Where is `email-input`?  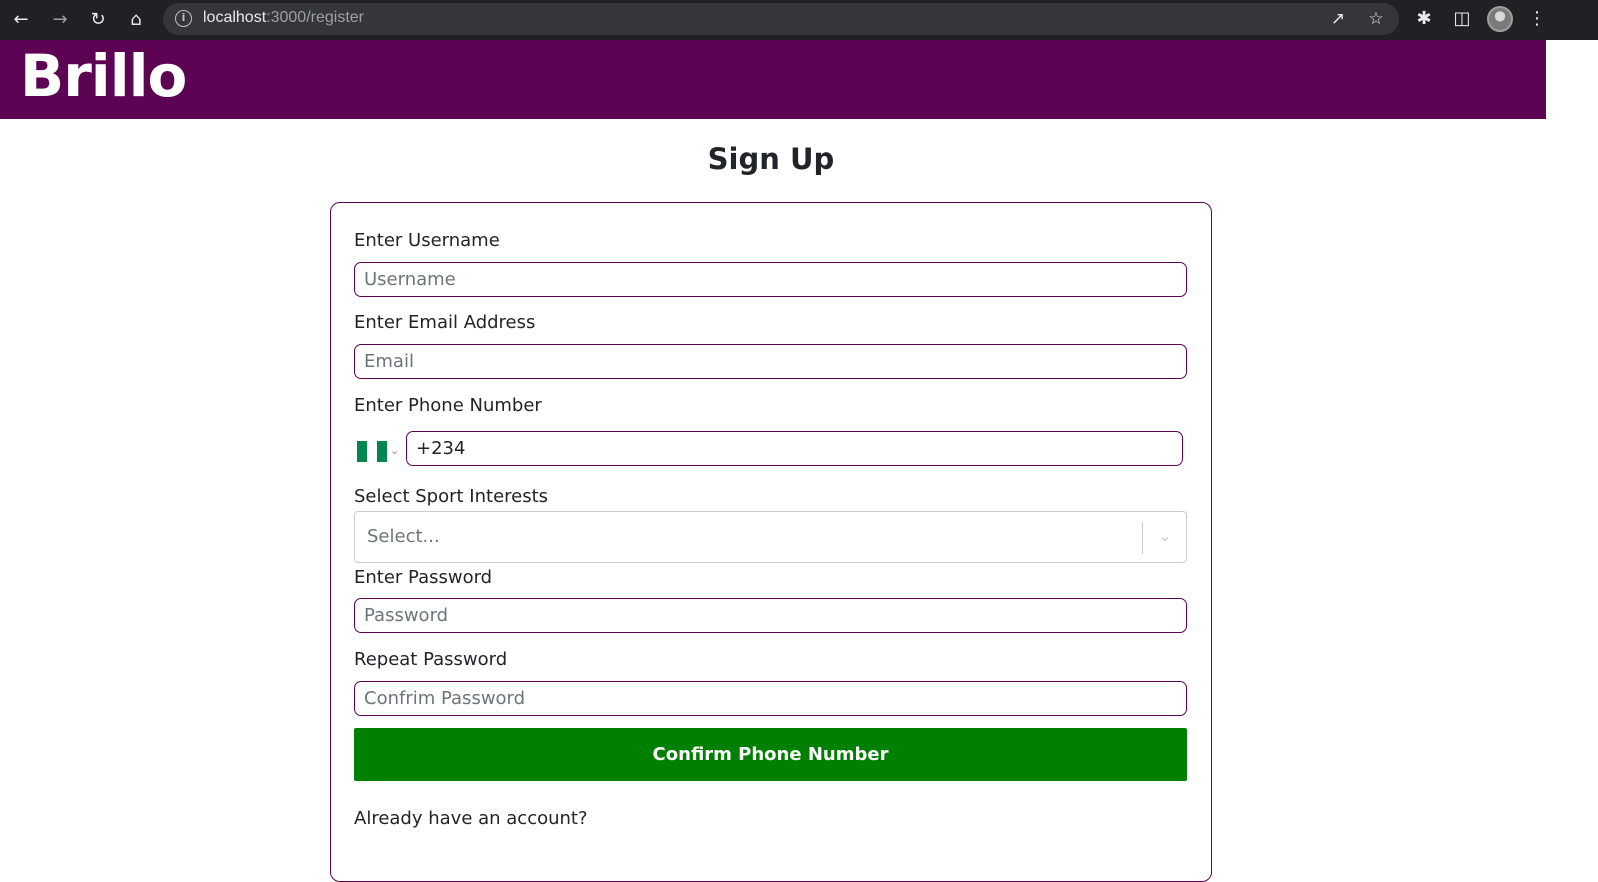
email-input is located at coordinates (770, 361).